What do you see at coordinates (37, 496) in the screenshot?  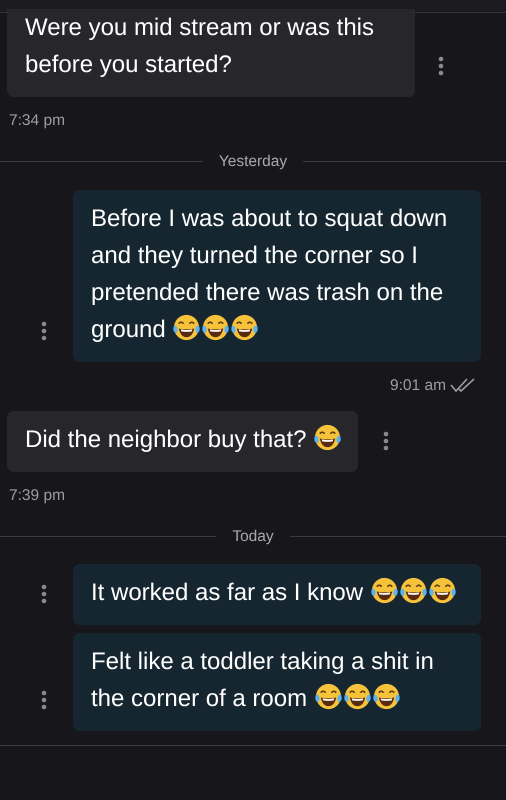 I see `message-time: 7:39 pm` at bounding box center [37, 496].